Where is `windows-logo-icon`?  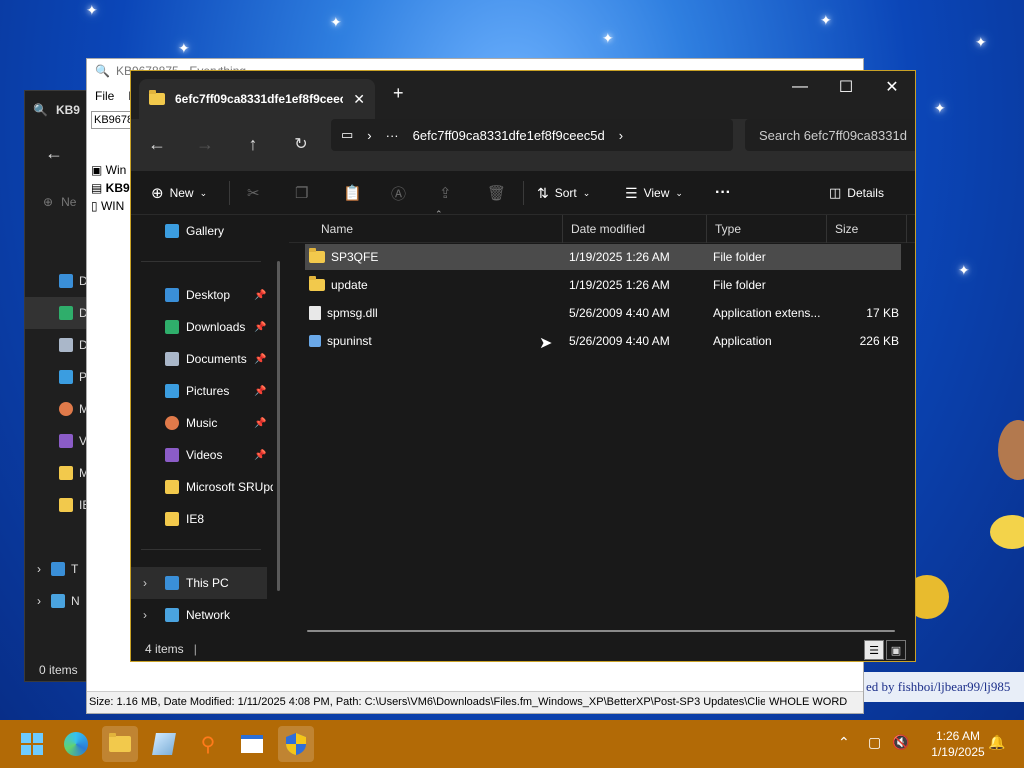 windows-logo-icon is located at coordinates (32, 744).